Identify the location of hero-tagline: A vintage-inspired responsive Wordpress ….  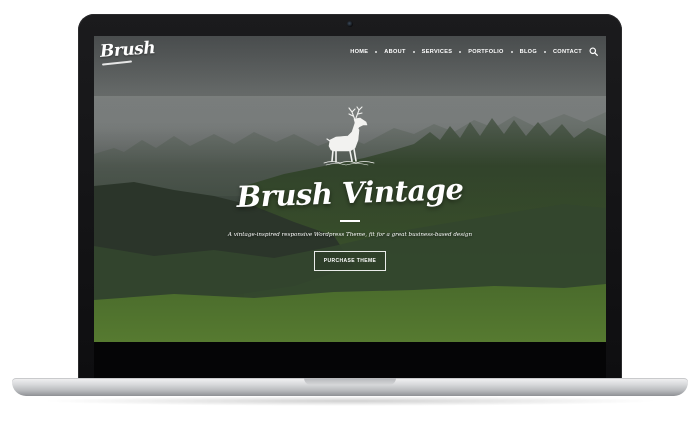
(350, 235).